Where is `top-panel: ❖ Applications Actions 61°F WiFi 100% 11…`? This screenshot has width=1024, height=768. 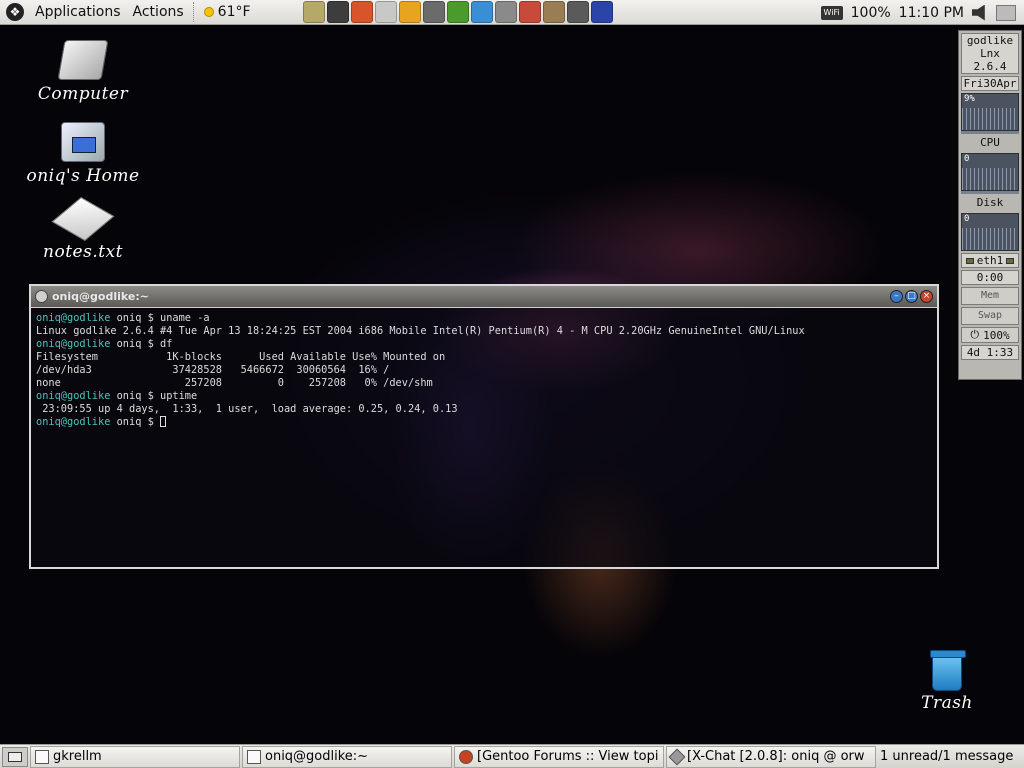
top-panel: ❖ Applications Actions 61°F WiFi 100% 11… is located at coordinates (512, 12).